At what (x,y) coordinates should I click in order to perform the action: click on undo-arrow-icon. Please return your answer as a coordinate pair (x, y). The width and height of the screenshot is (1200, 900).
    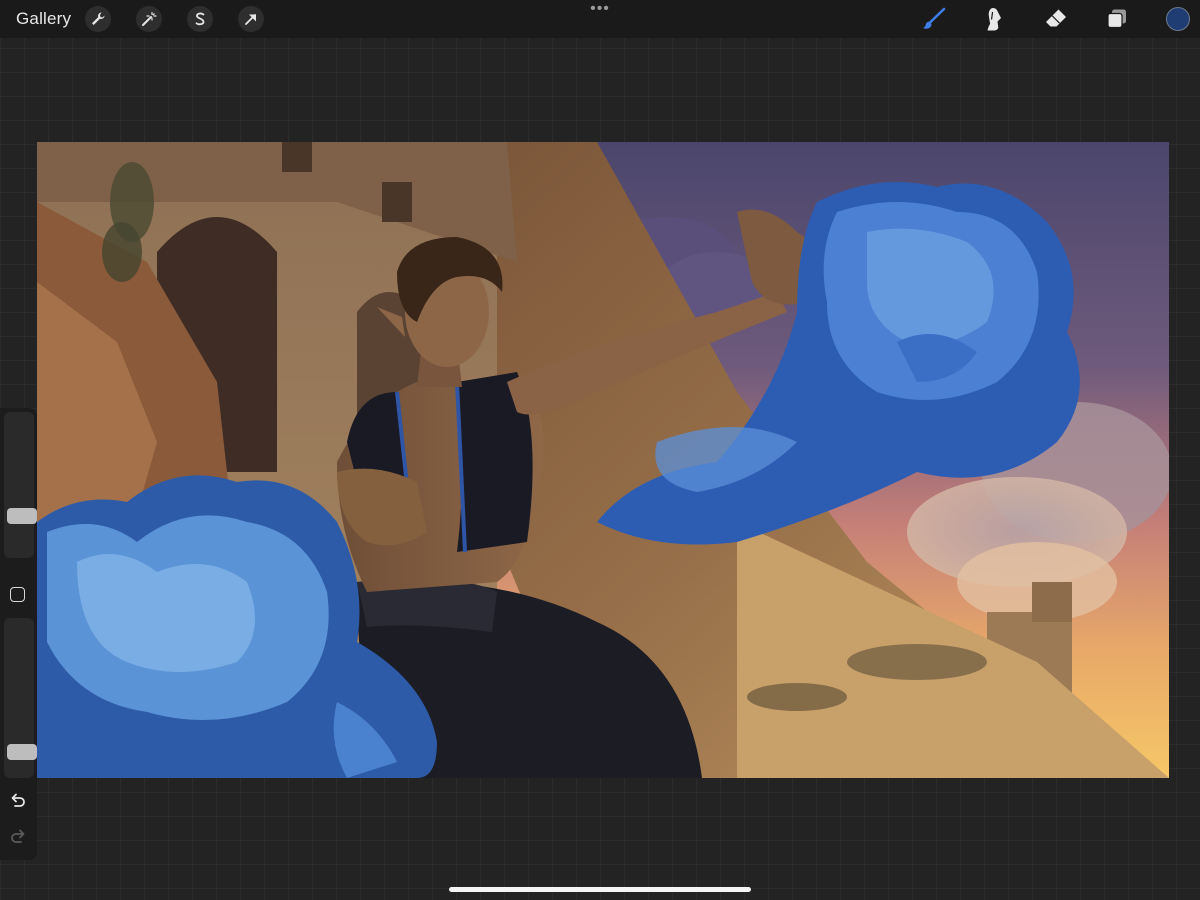
    Looking at the image, I should click on (18, 802).